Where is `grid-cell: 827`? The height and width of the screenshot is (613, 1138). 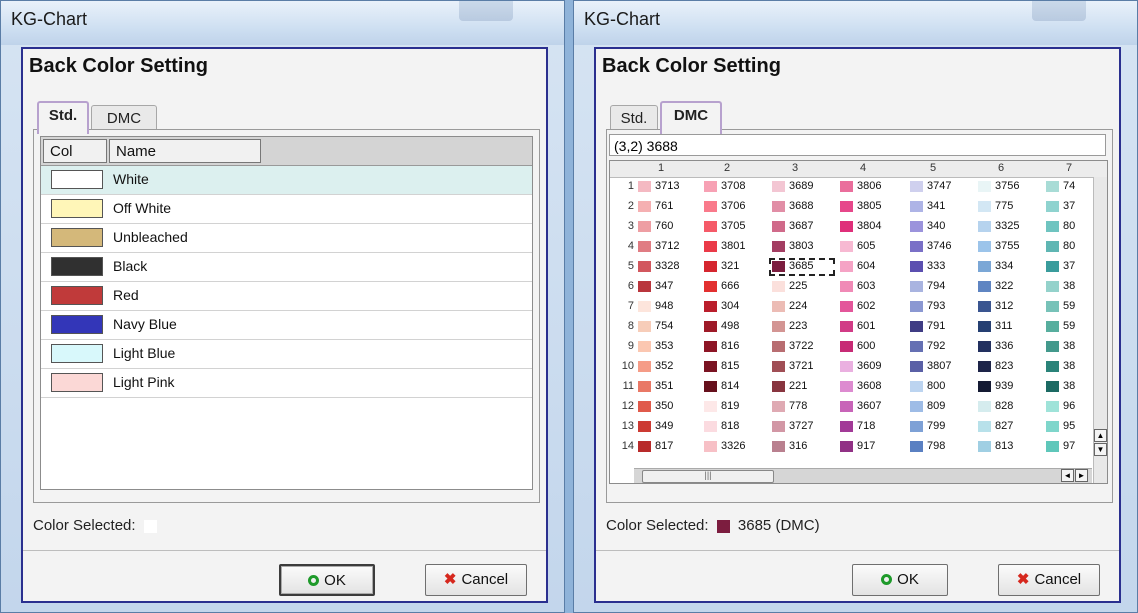 grid-cell: 827 is located at coordinates (1008, 427).